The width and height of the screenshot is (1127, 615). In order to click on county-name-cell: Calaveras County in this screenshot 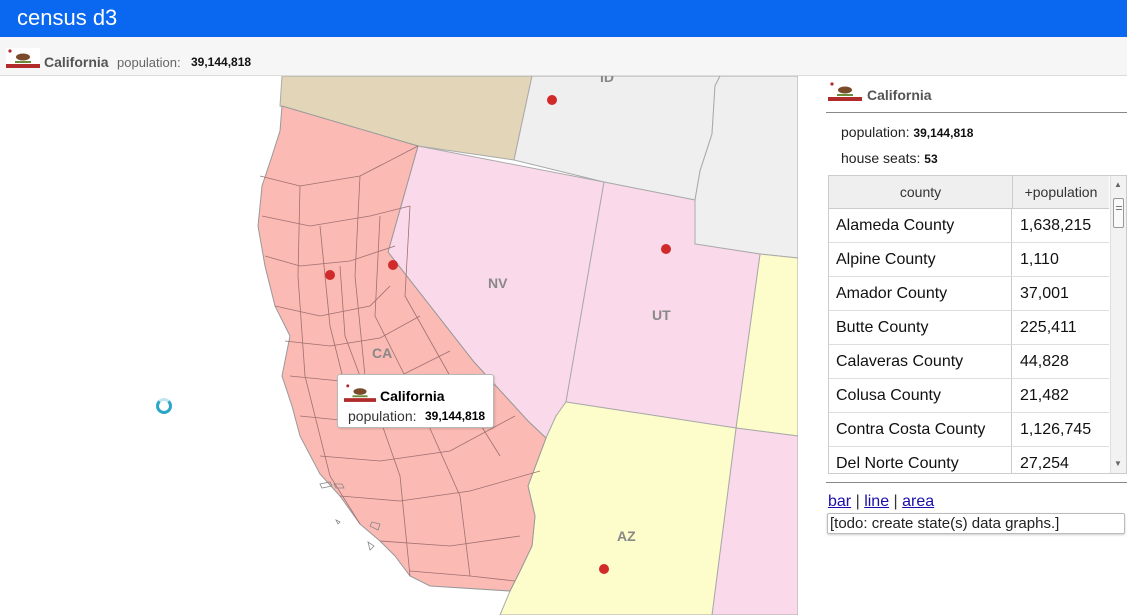, I will do `click(920, 361)`.